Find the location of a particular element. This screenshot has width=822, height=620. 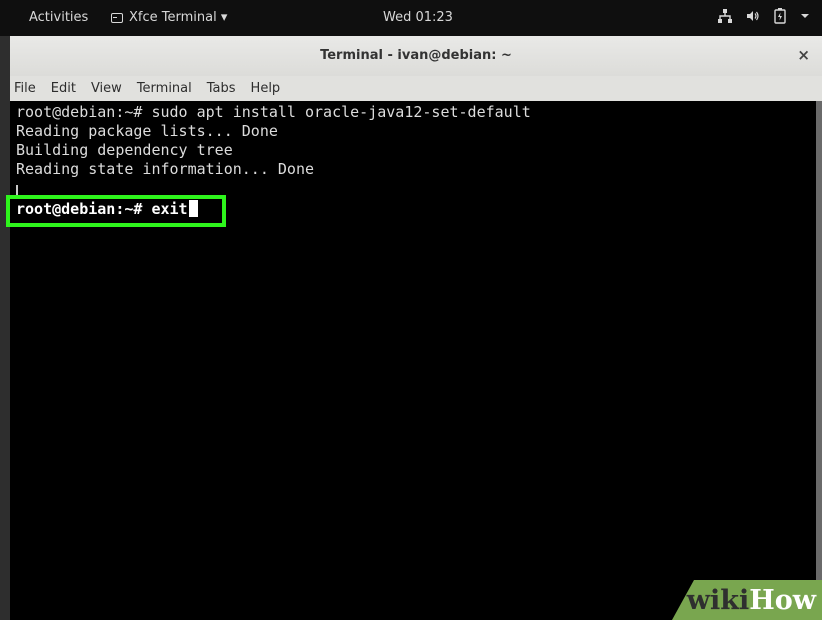

menu-bar: File Edit View Terminal Tabs Help is located at coordinates (416, 88).